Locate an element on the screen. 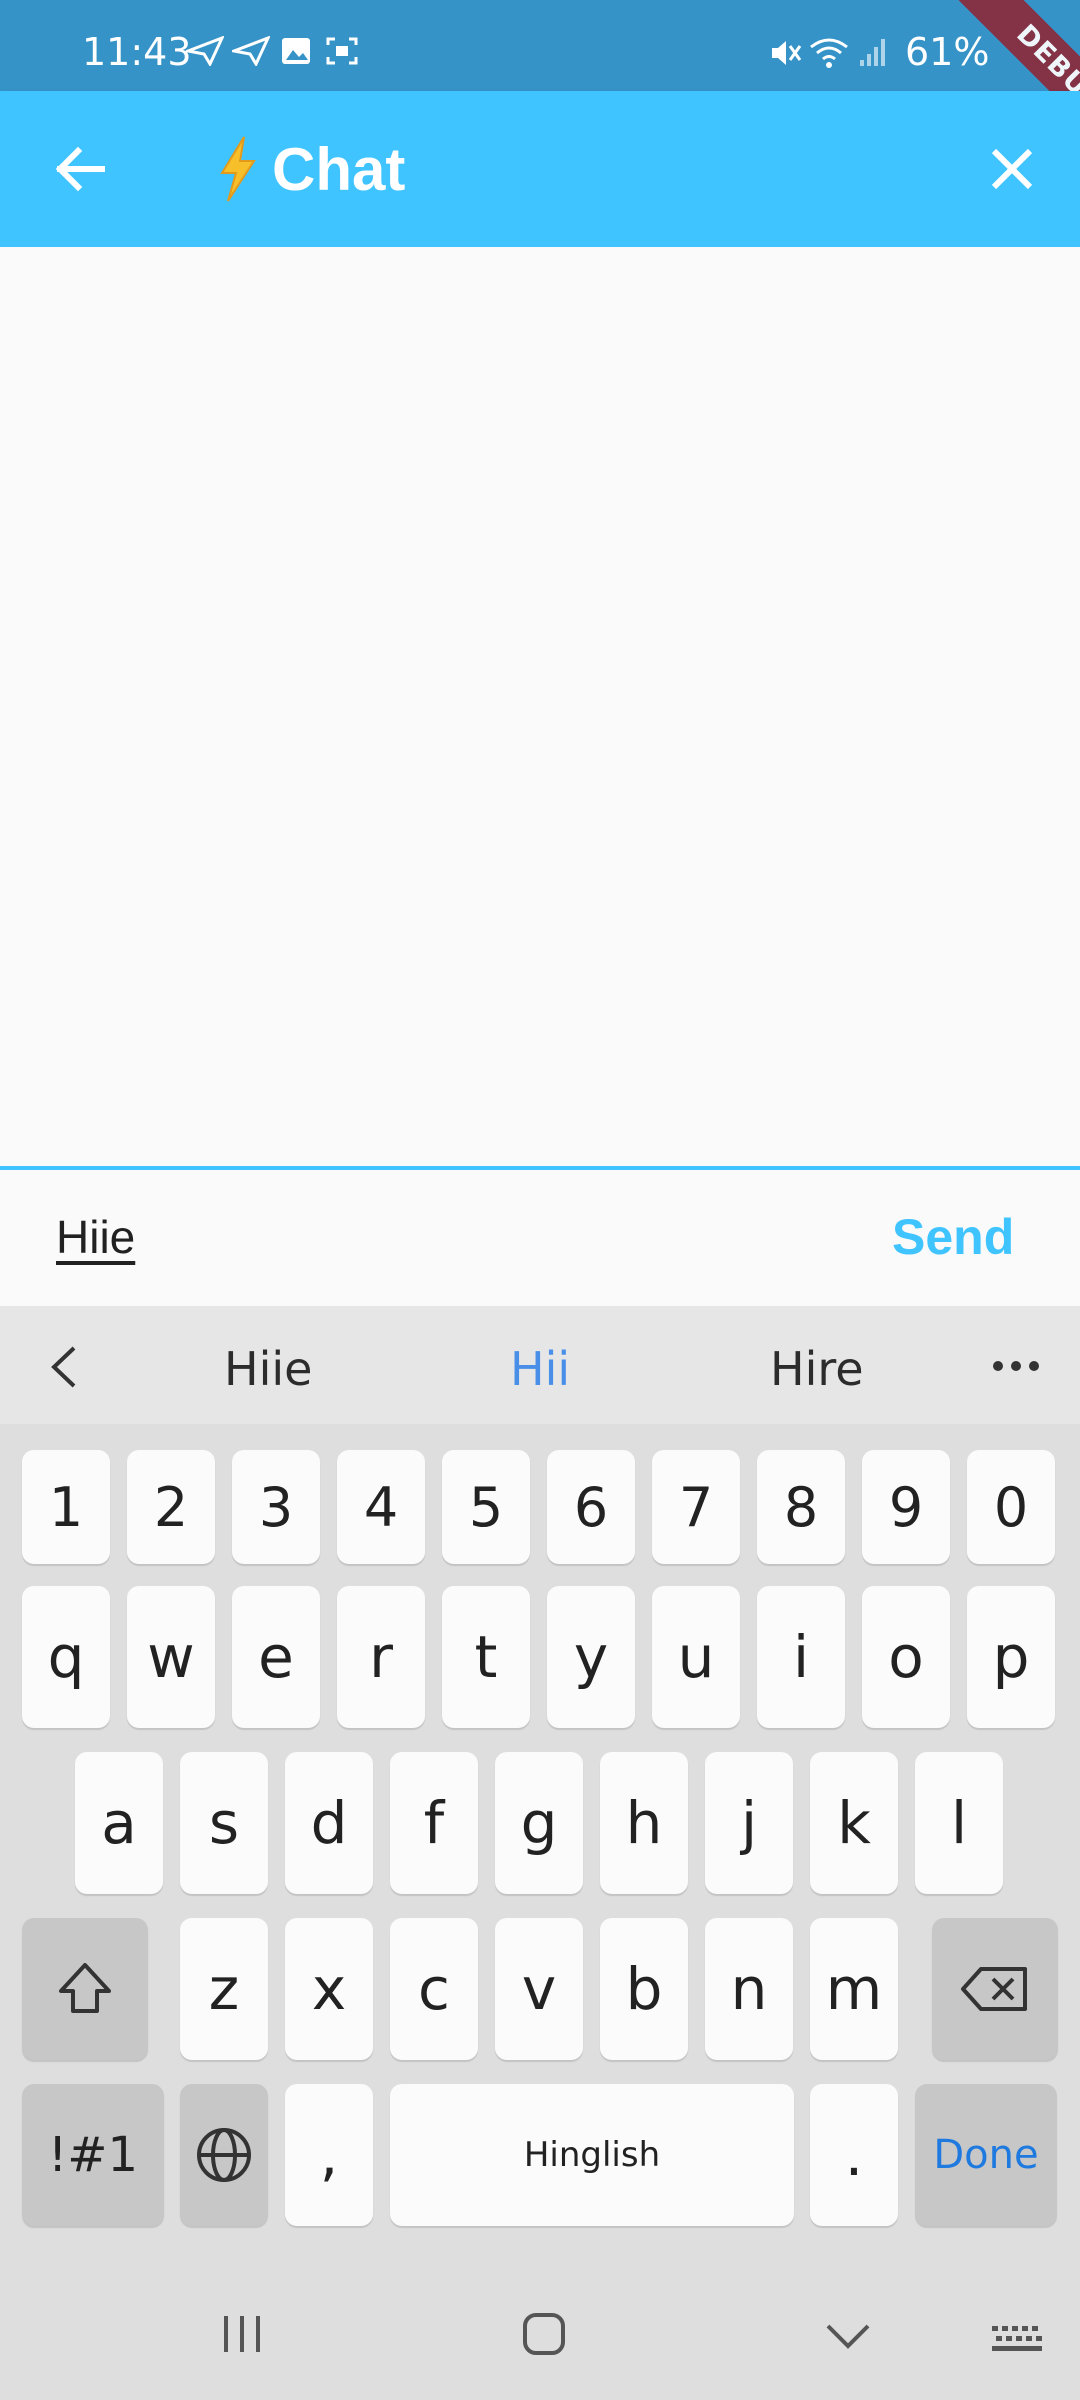 Image resolution: width=1080 pixels, height=2400 pixels. navigation-bar is located at coordinates (540, 2334).